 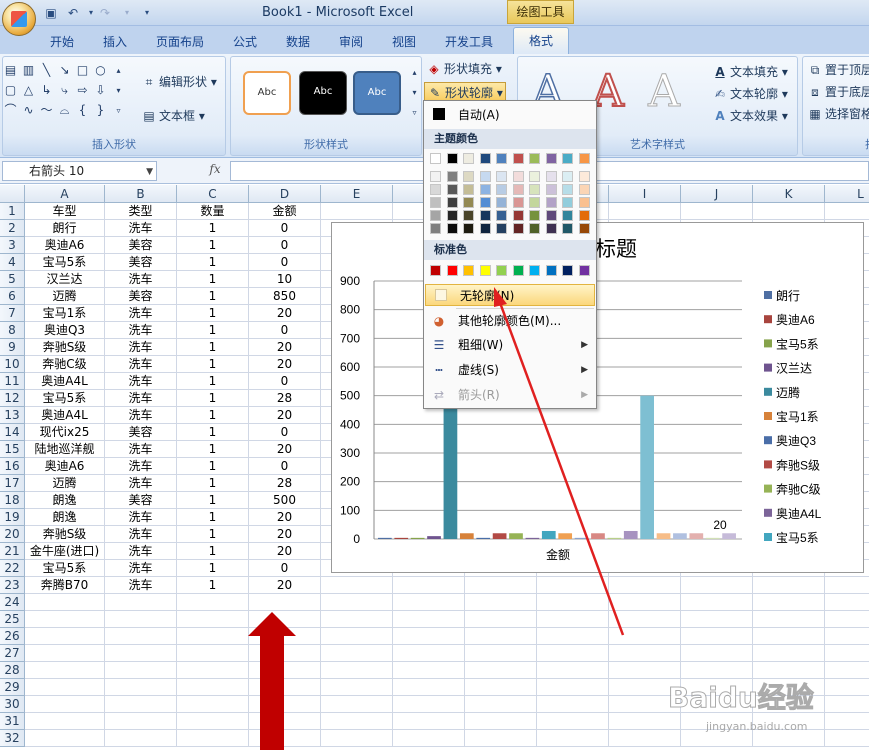 What do you see at coordinates (19, 19) in the screenshot?
I see `office-button` at bounding box center [19, 19].